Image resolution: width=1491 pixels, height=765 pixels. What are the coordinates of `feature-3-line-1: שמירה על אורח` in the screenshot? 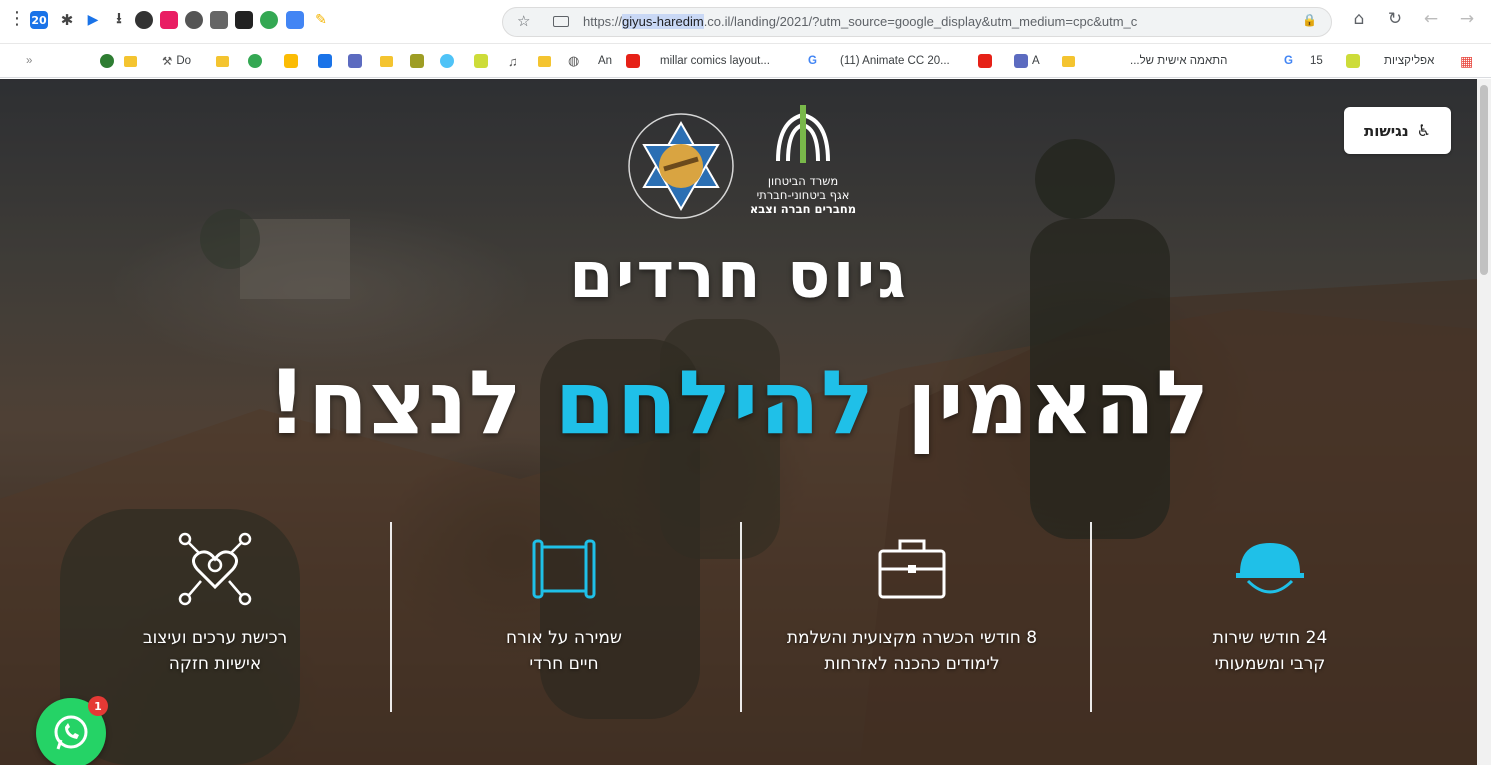 It's located at (564, 638).